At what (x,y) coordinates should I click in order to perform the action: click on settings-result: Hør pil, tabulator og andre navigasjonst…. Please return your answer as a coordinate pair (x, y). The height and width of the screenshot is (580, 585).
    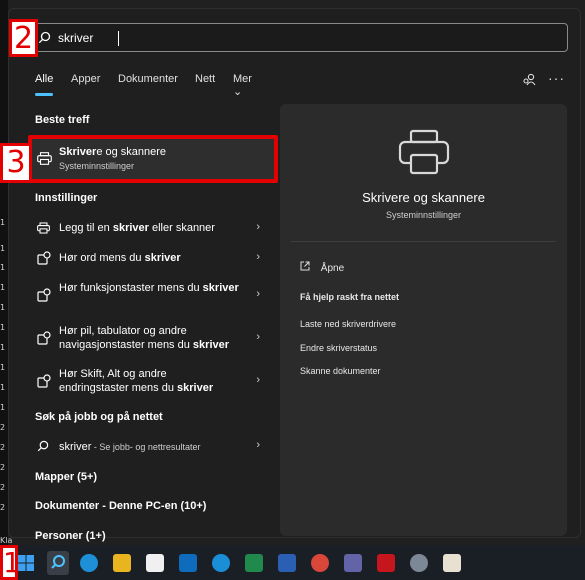
    Looking at the image, I should click on (153, 338).